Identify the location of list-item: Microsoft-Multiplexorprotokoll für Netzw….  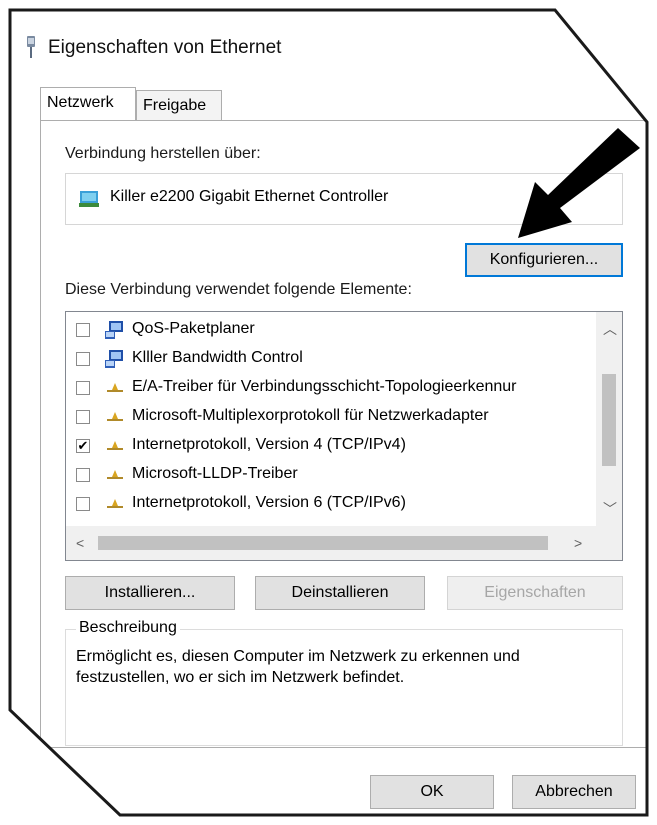
(326, 418).